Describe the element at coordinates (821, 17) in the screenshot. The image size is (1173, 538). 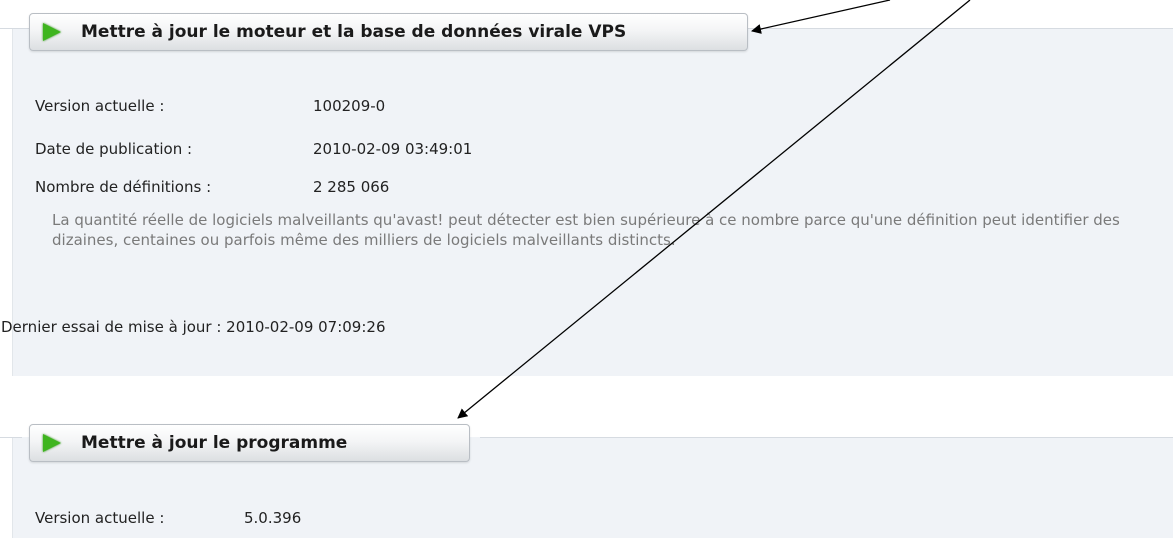
I see `arrow-to-vps-button` at that location.